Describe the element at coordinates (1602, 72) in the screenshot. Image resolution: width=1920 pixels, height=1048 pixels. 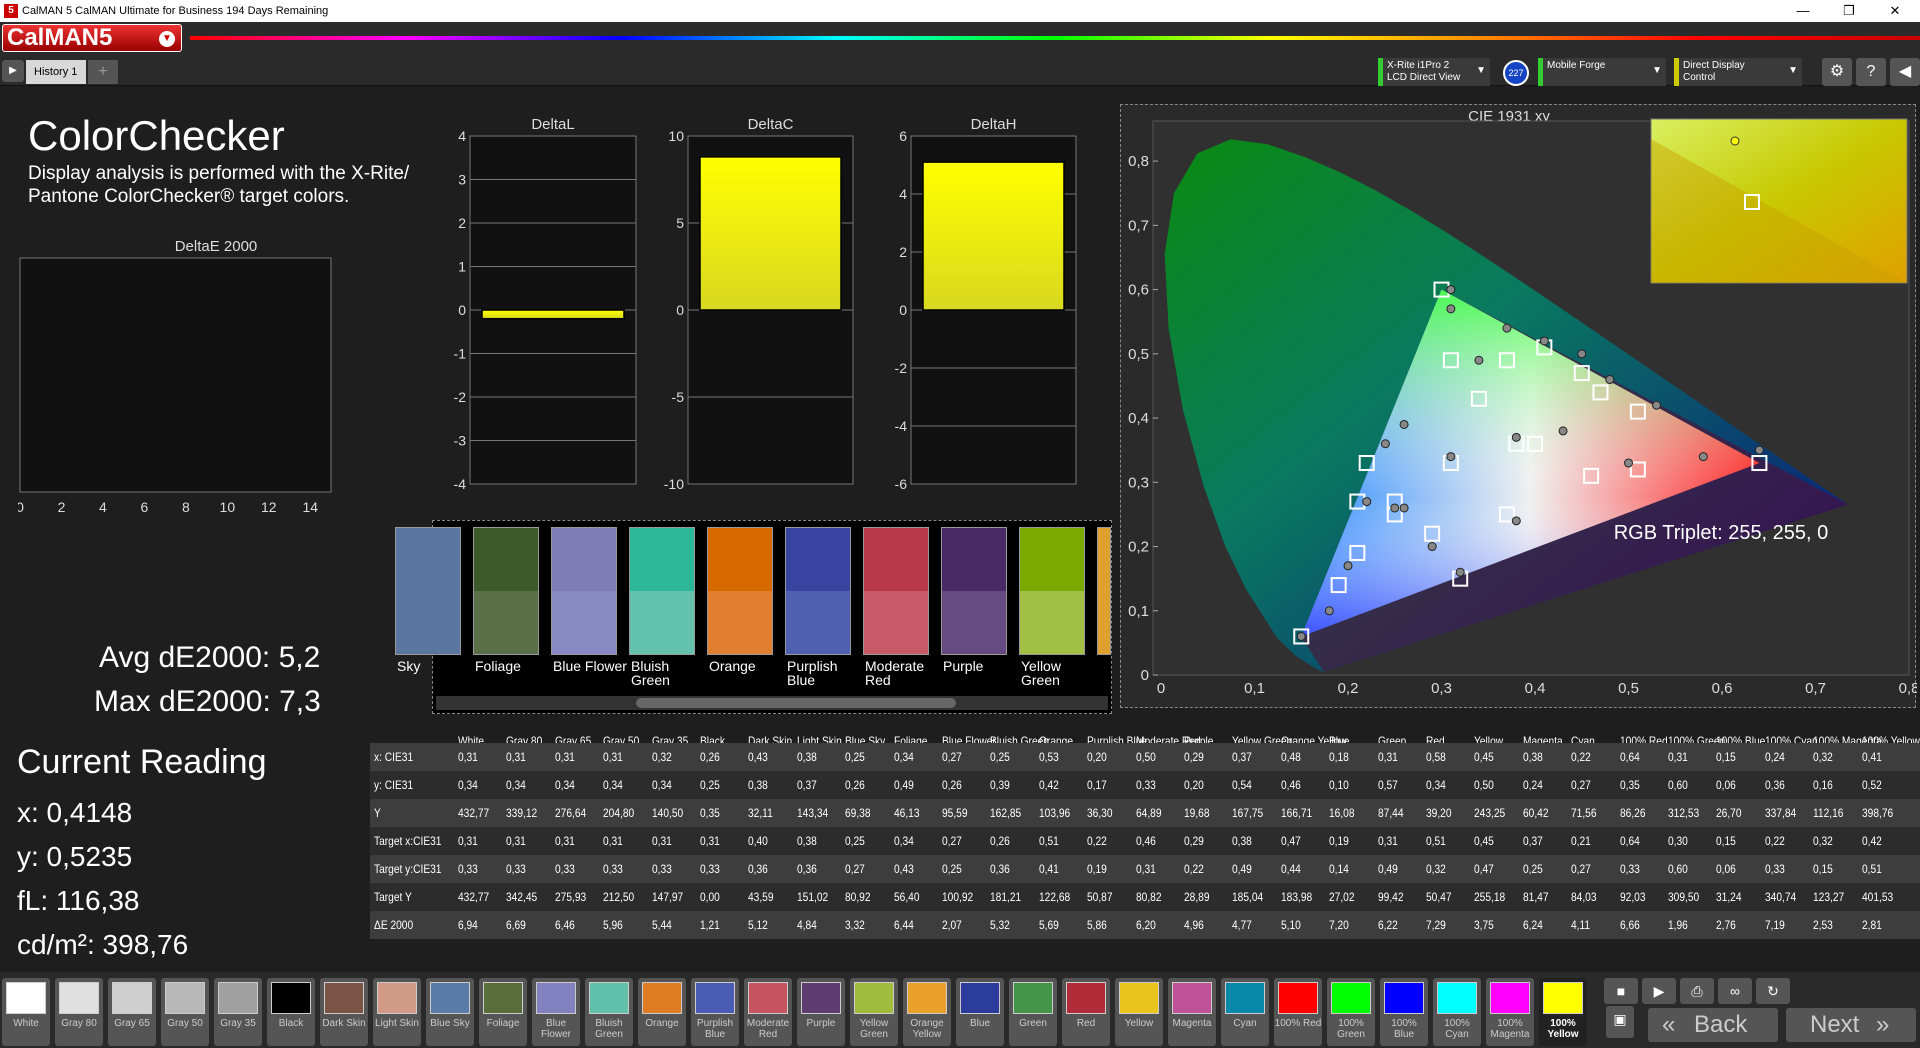
I see `source-selector: Mobile Forge ▼` at that location.